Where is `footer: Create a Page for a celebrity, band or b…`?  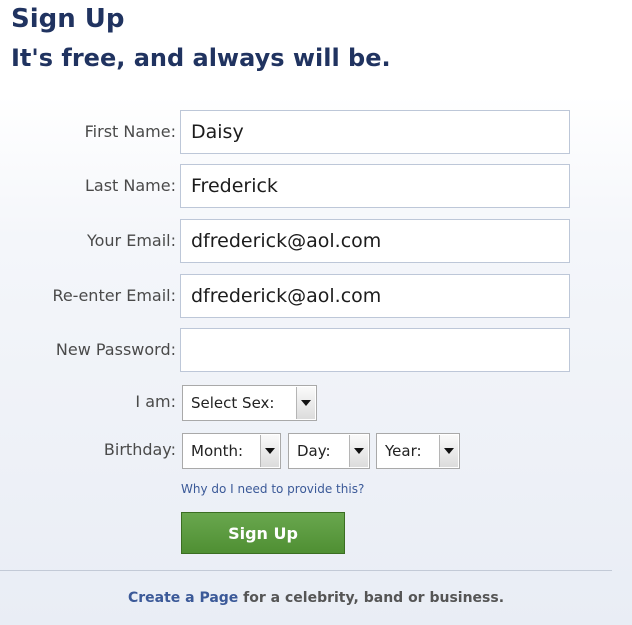
footer: Create a Page for a celebrity, band or b… is located at coordinates (316, 598).